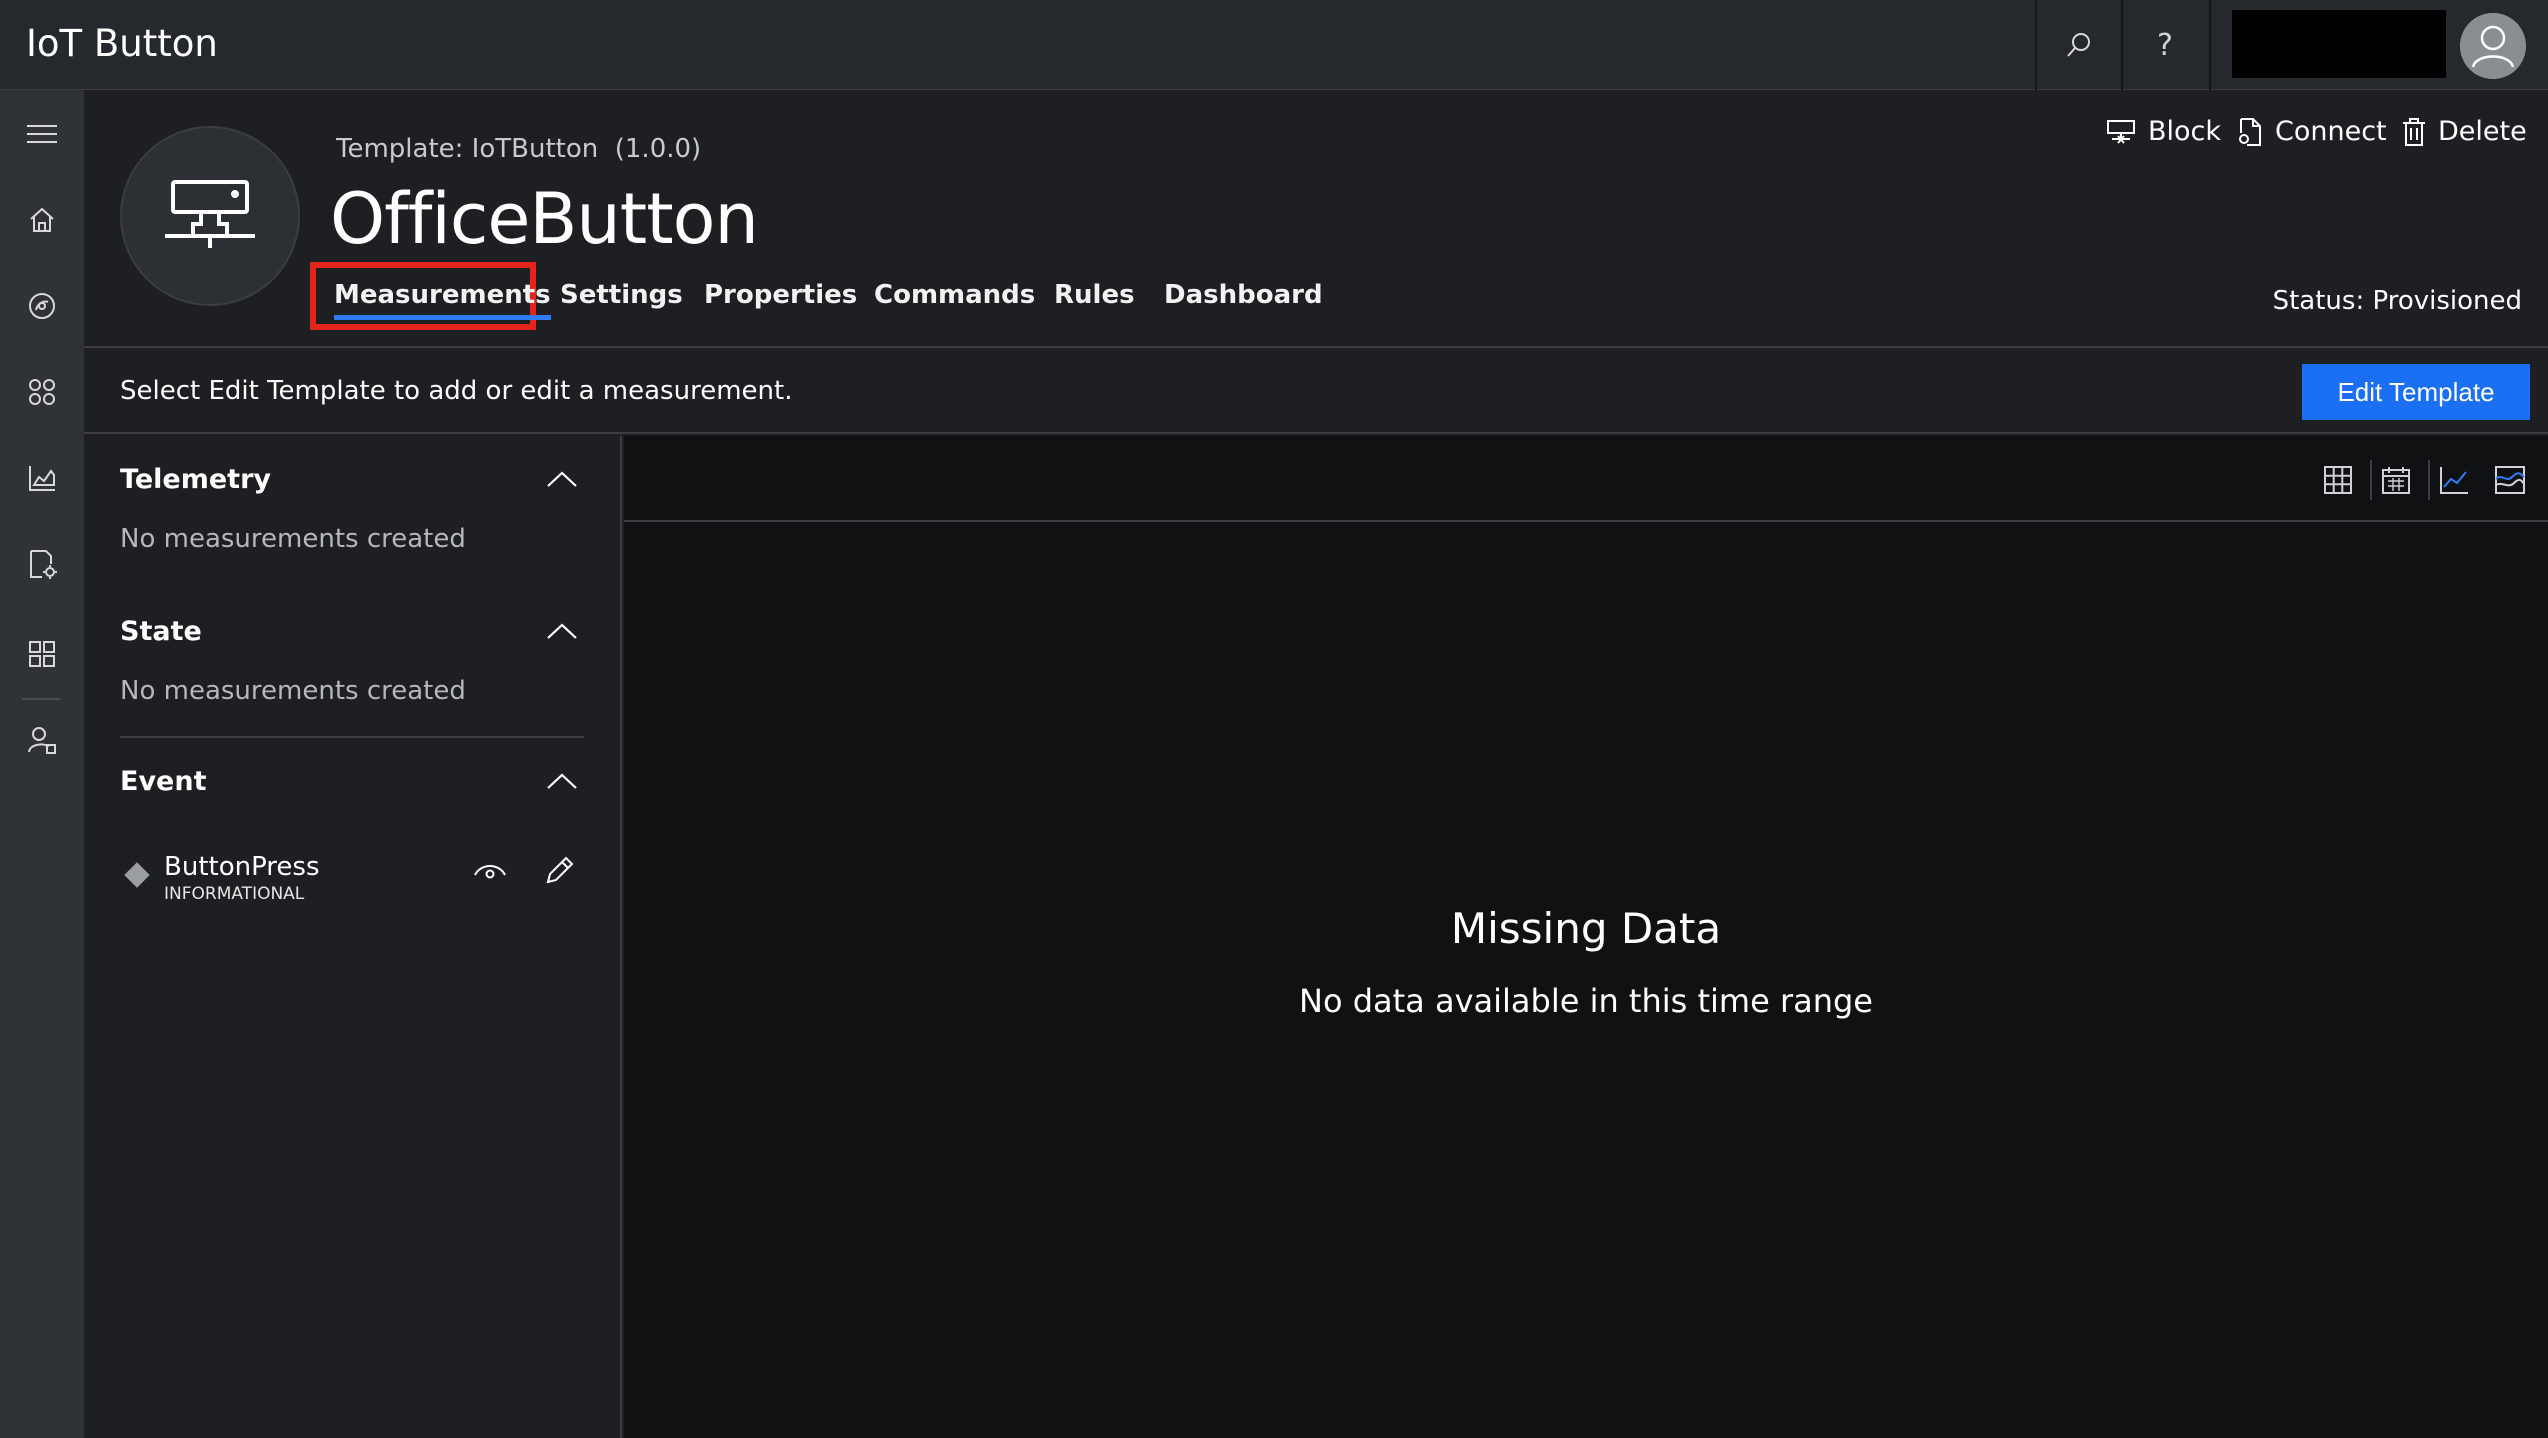 The width and height of the screenshot is (2548, 1438). Describe the element at coordinates (621, 295) in the screenshot. I see `tab-settings: Settings` at that location.